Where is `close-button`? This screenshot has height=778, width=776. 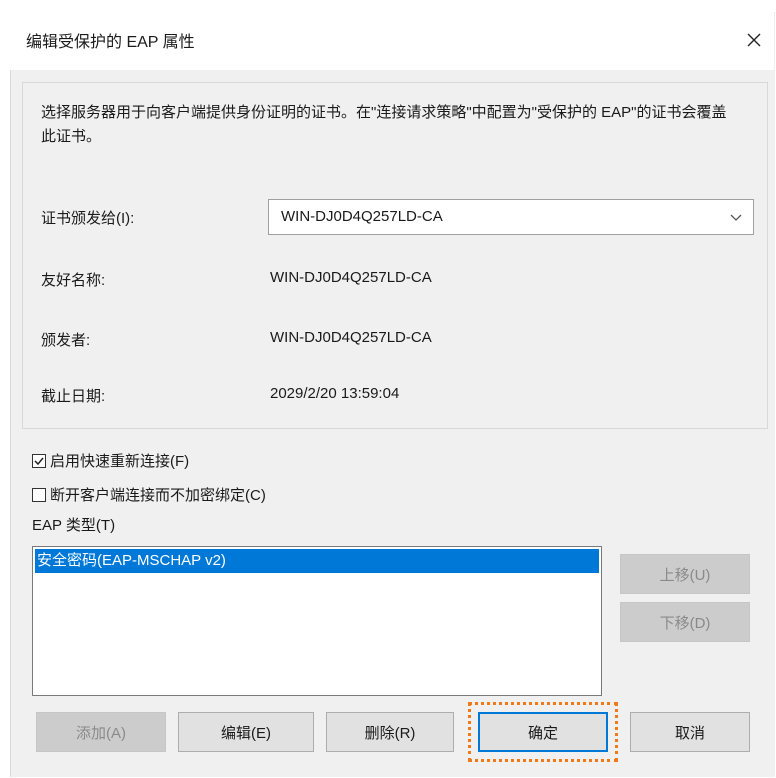 close-button is located at coordinates (754, 40).